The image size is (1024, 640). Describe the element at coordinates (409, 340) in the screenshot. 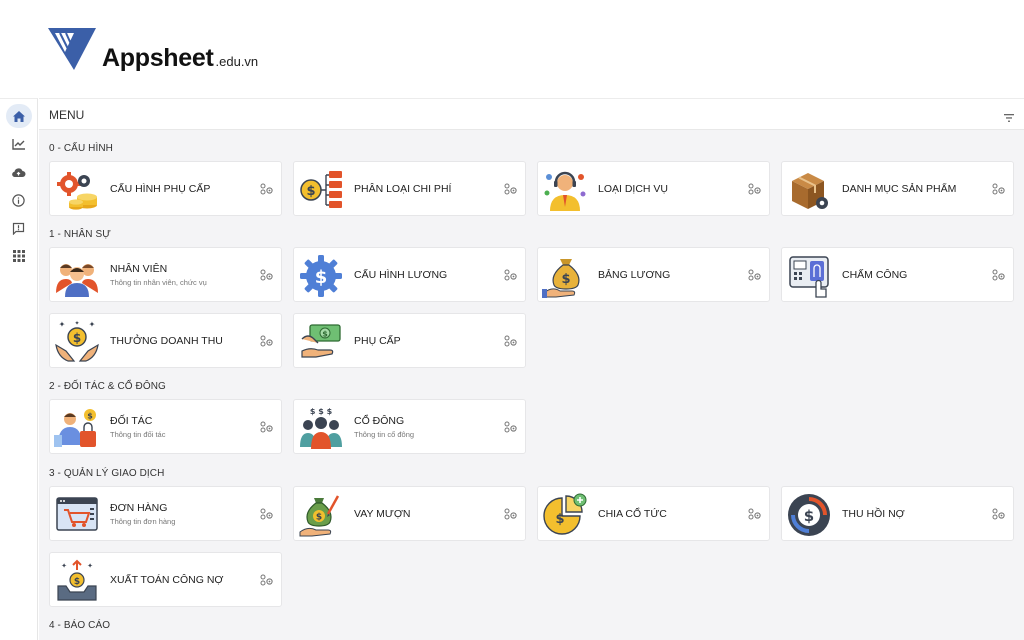

I see `menu-card-phu-cap: $ PHỤ CẤP` at that location.